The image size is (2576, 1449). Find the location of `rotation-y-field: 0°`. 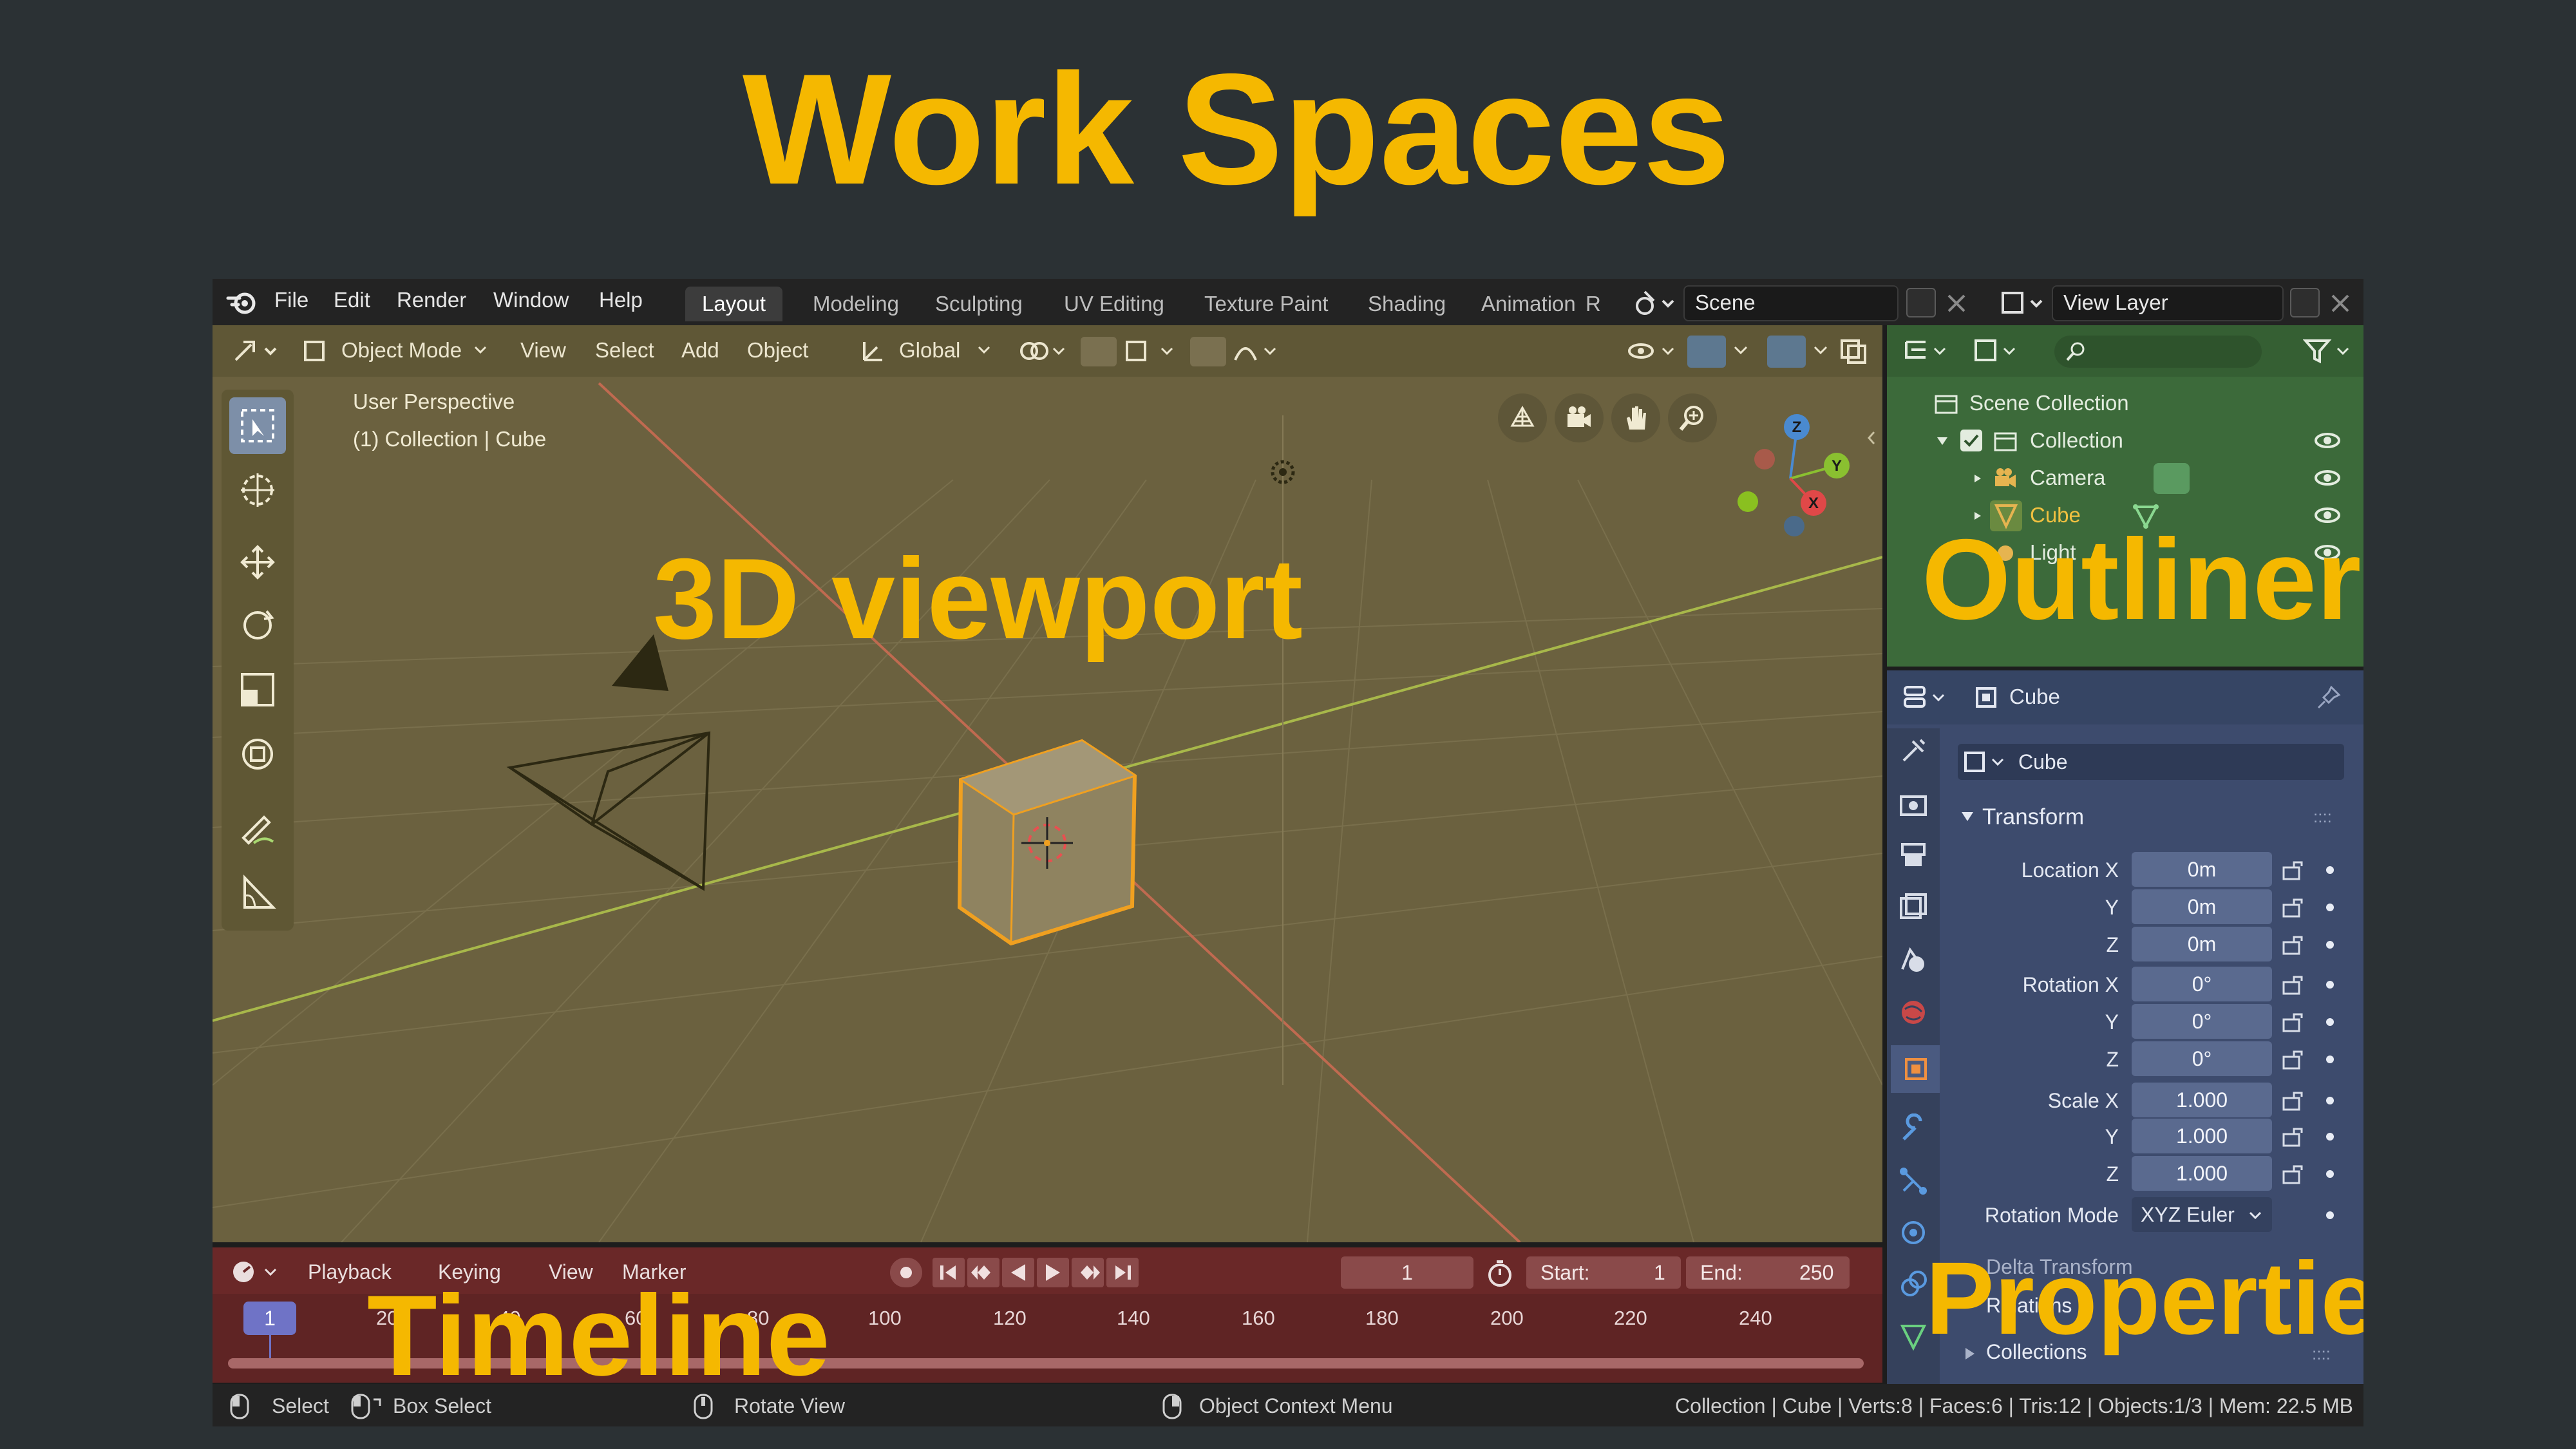

rotation-y-field: 0° is located at coordinates (2202, 1021).